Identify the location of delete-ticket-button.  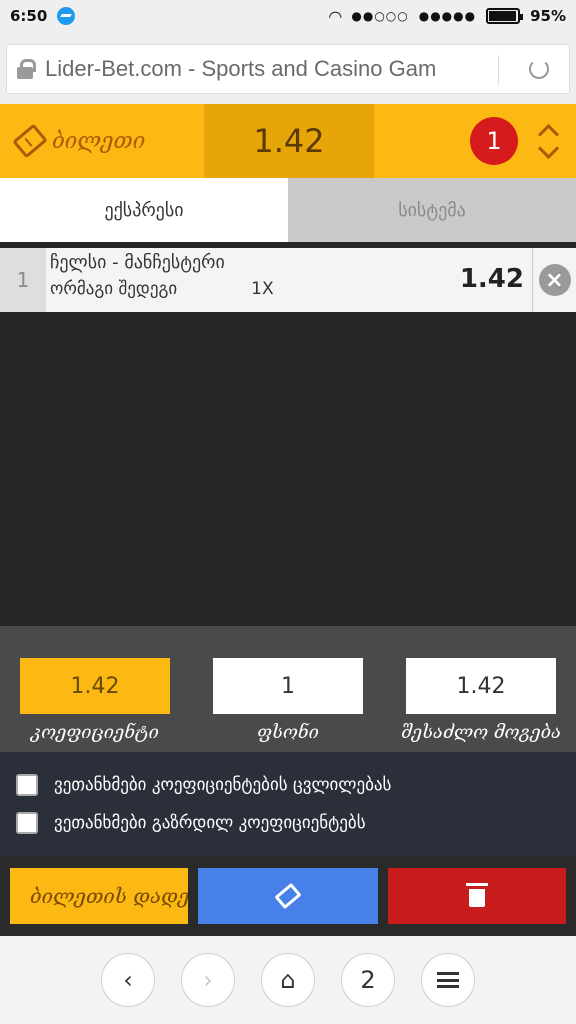
(477, 896).